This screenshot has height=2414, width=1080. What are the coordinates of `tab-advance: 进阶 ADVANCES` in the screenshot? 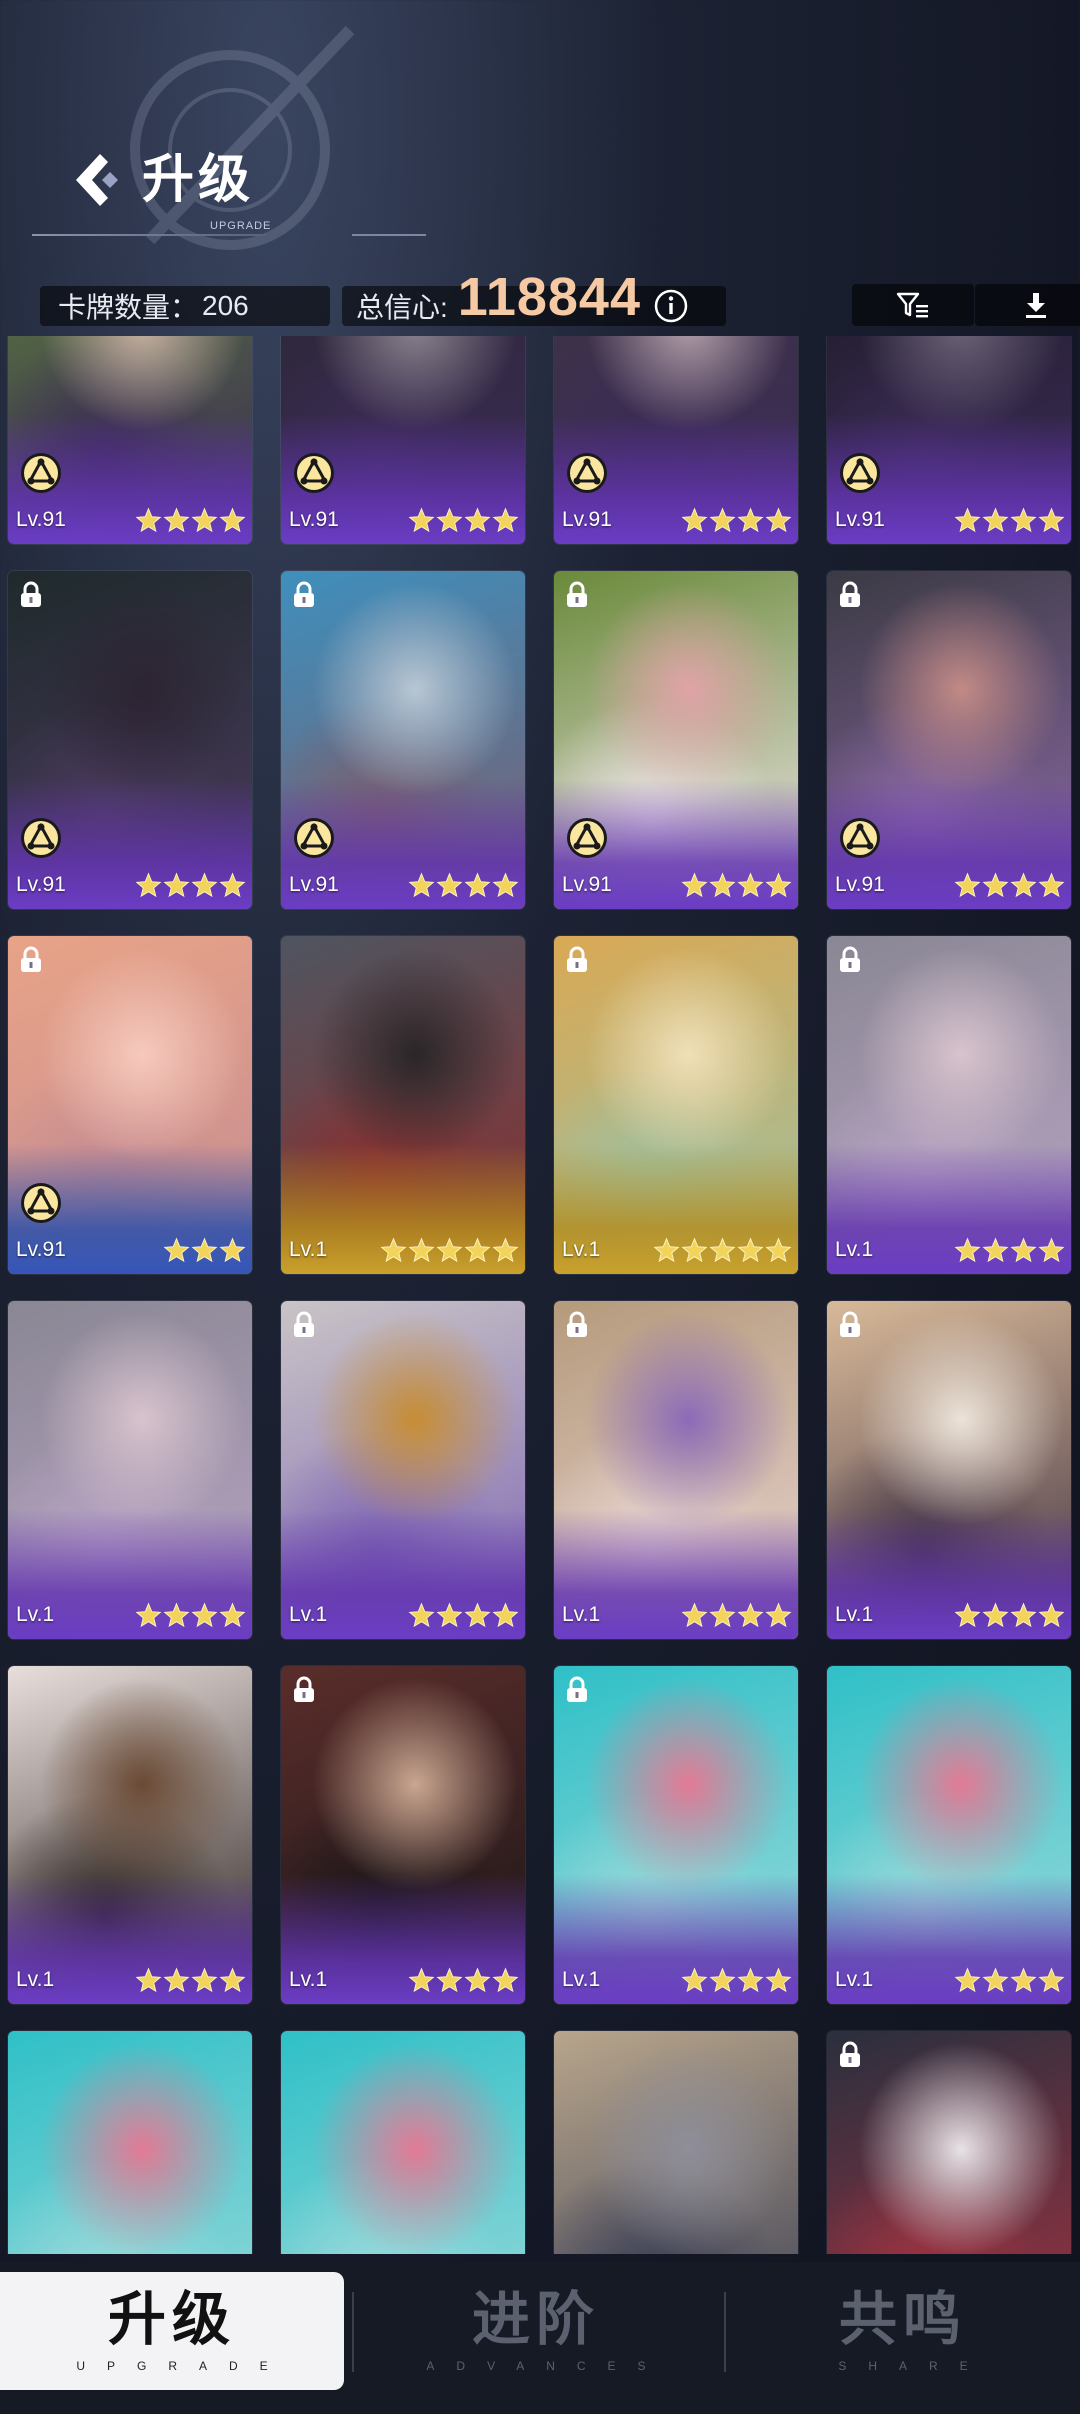 It's located at (536, 2331).